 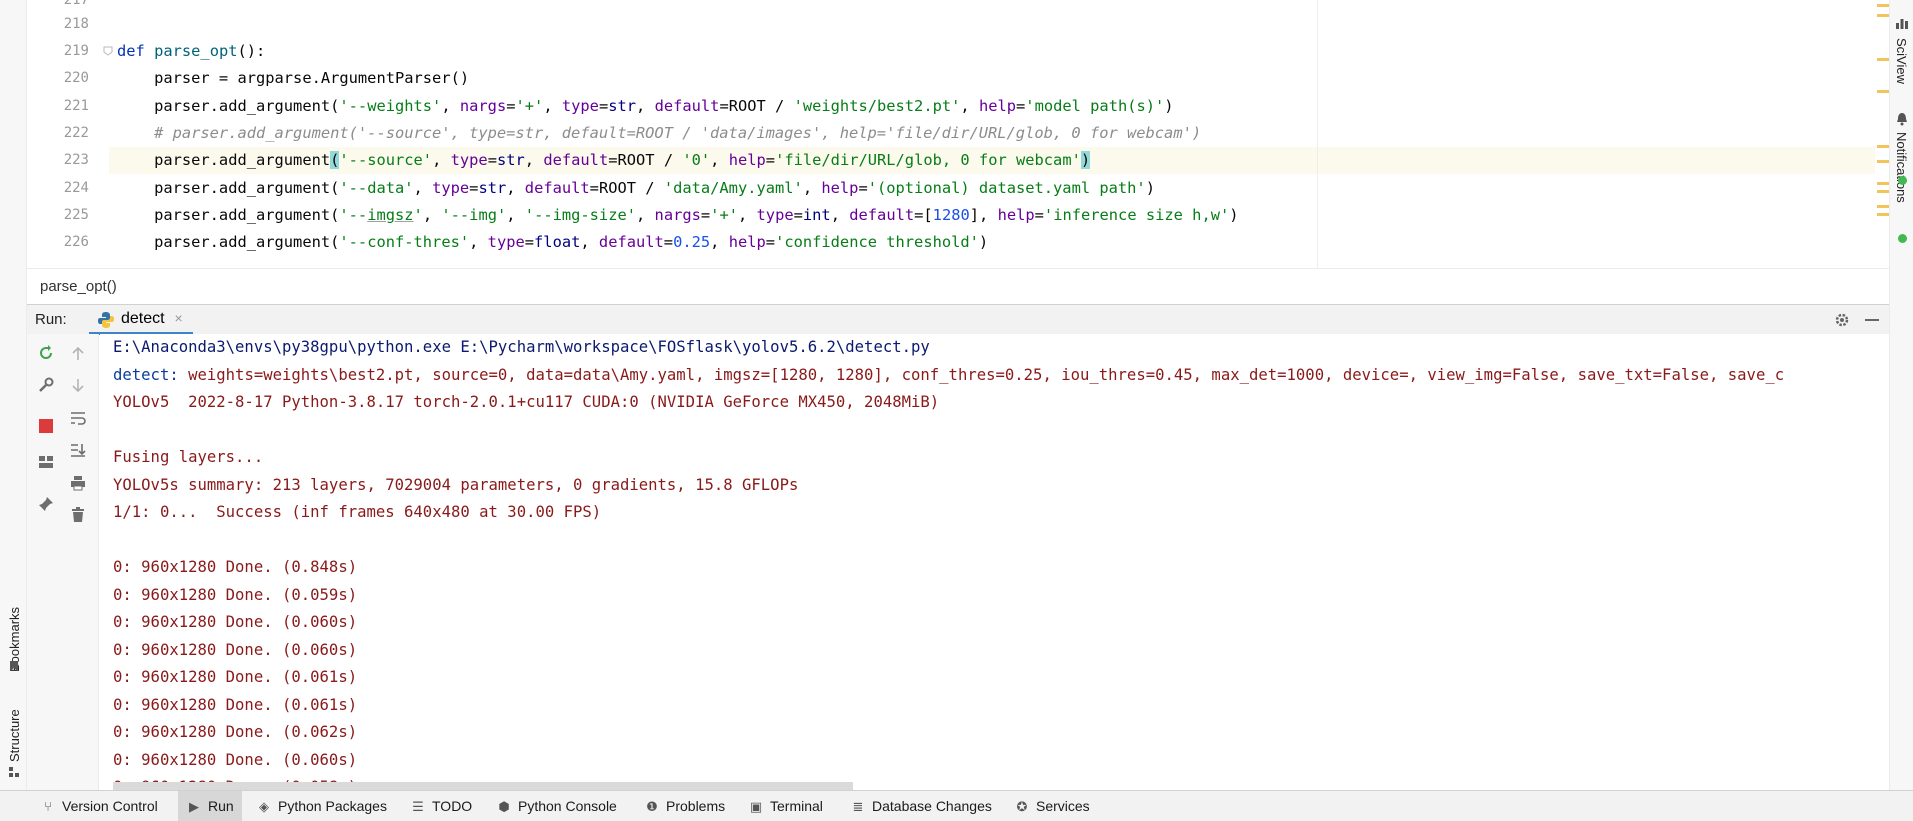 I want to click on string-literal: '--img-size', so click(x=580, y=215).